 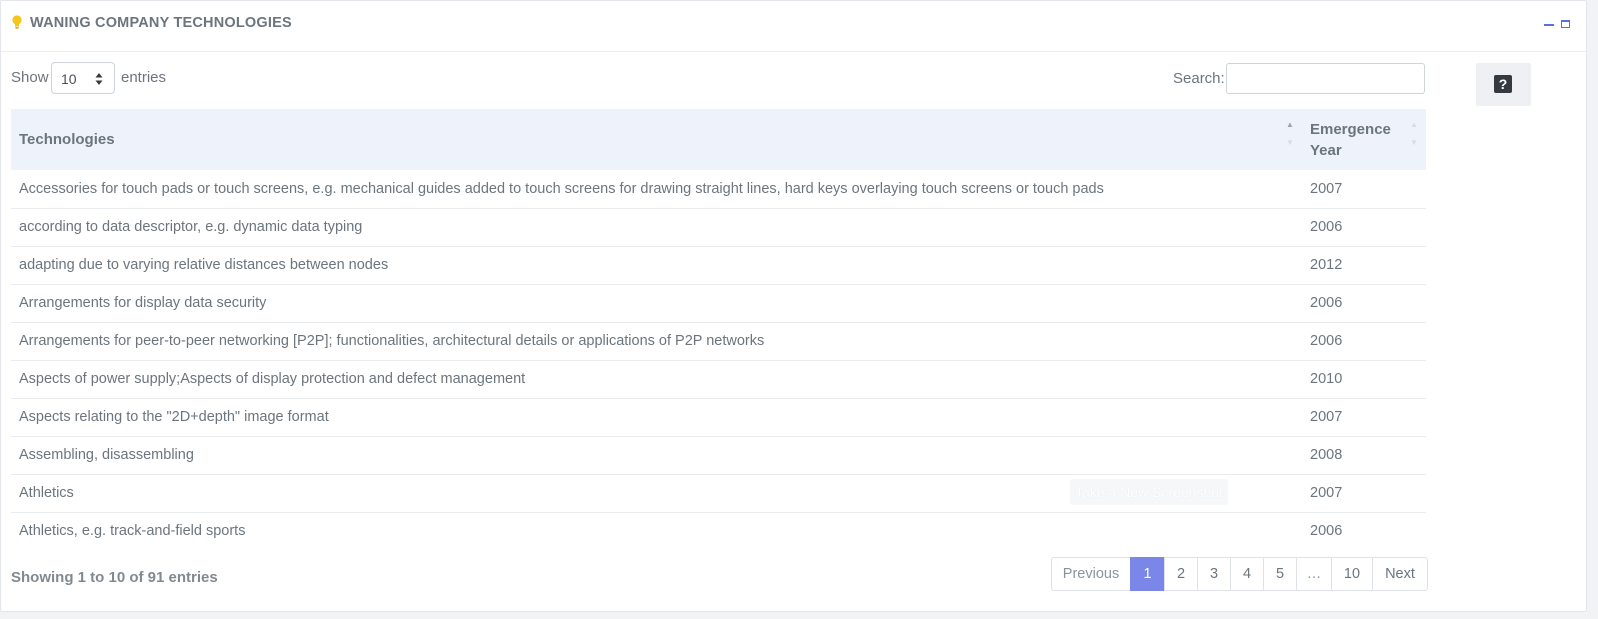 I want to click on year-cell: 2010, so click(x=1364, y=379).